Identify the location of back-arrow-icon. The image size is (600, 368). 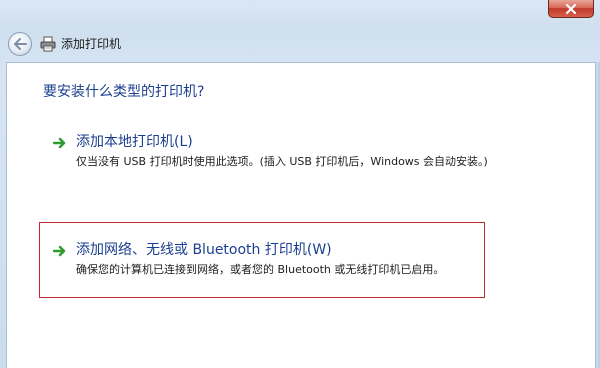
(20, 44).